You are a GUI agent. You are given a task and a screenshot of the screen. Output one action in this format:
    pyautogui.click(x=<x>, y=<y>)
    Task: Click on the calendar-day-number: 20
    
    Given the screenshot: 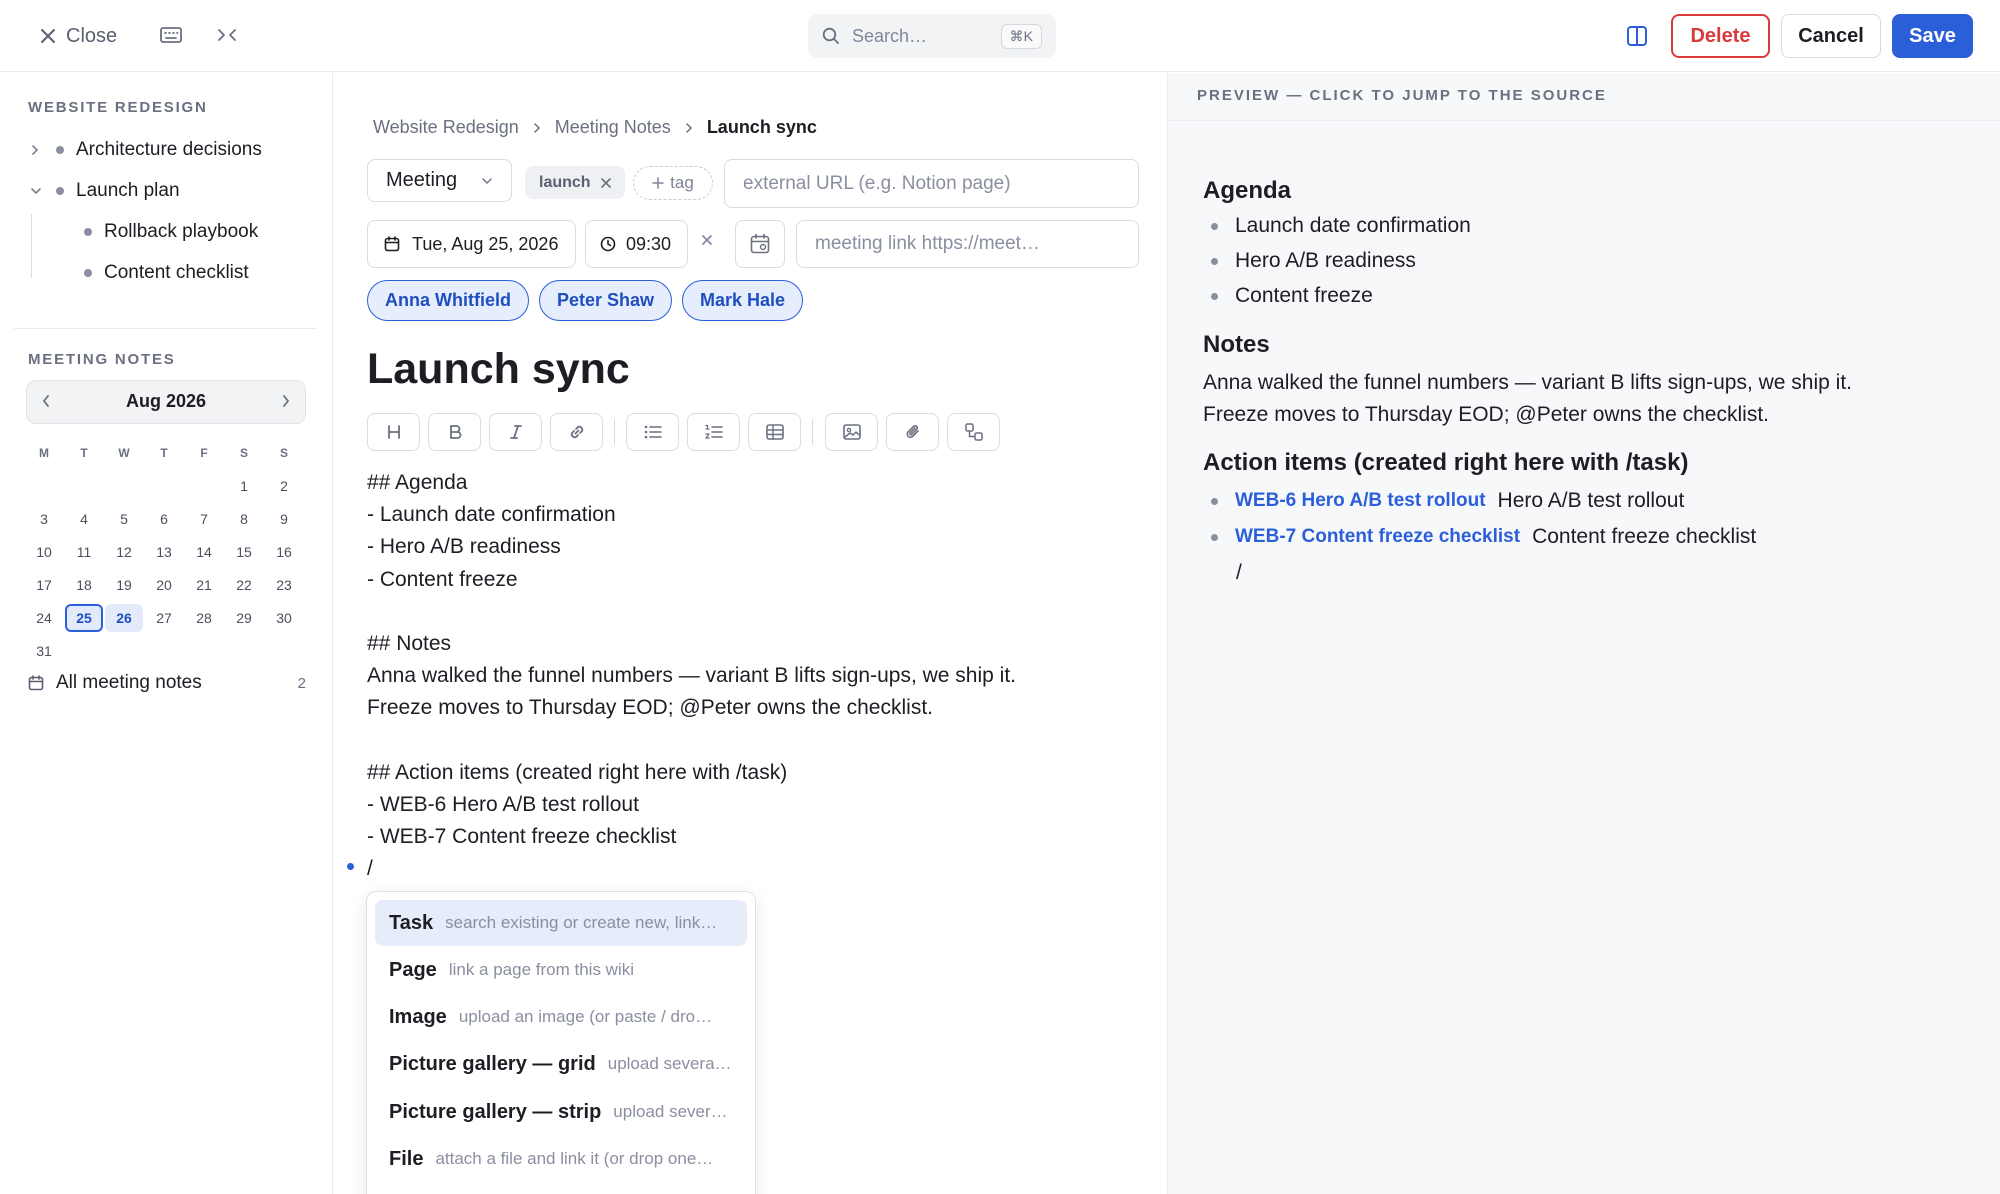 What is the action you would take?
    pyautogui.click(x=164, y=584)
    